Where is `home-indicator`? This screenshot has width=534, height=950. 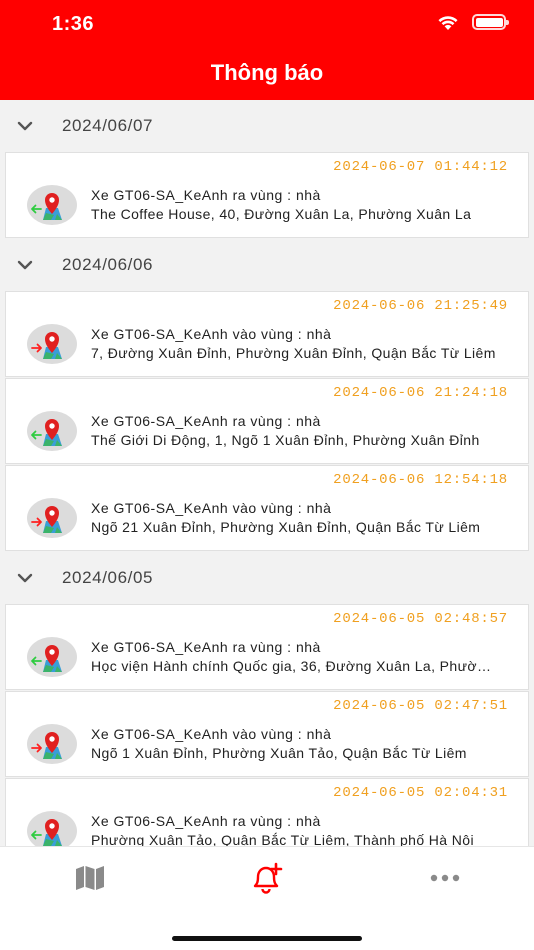 home-indicator is located at coordinates (267, 938).